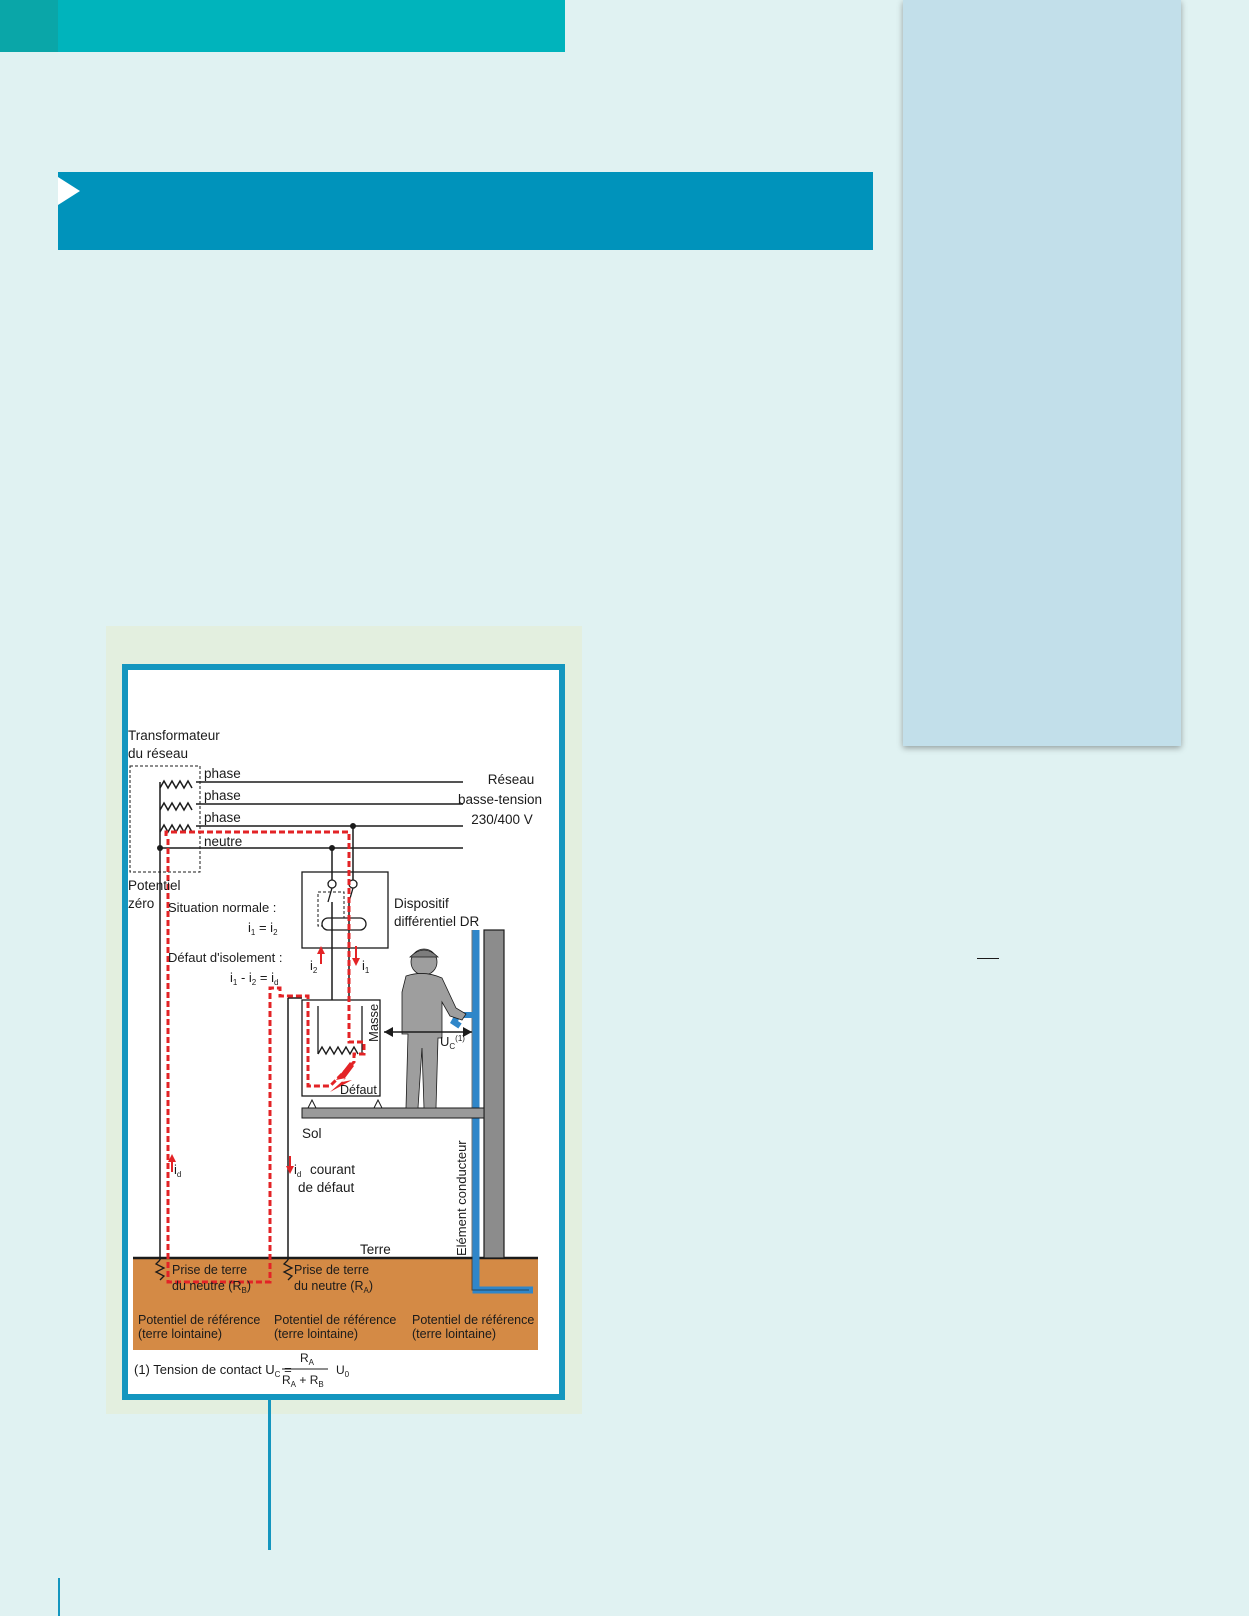  Describe the element at coordinates (29, 26) in the screenshot. I see `header-band-accent` at that location.